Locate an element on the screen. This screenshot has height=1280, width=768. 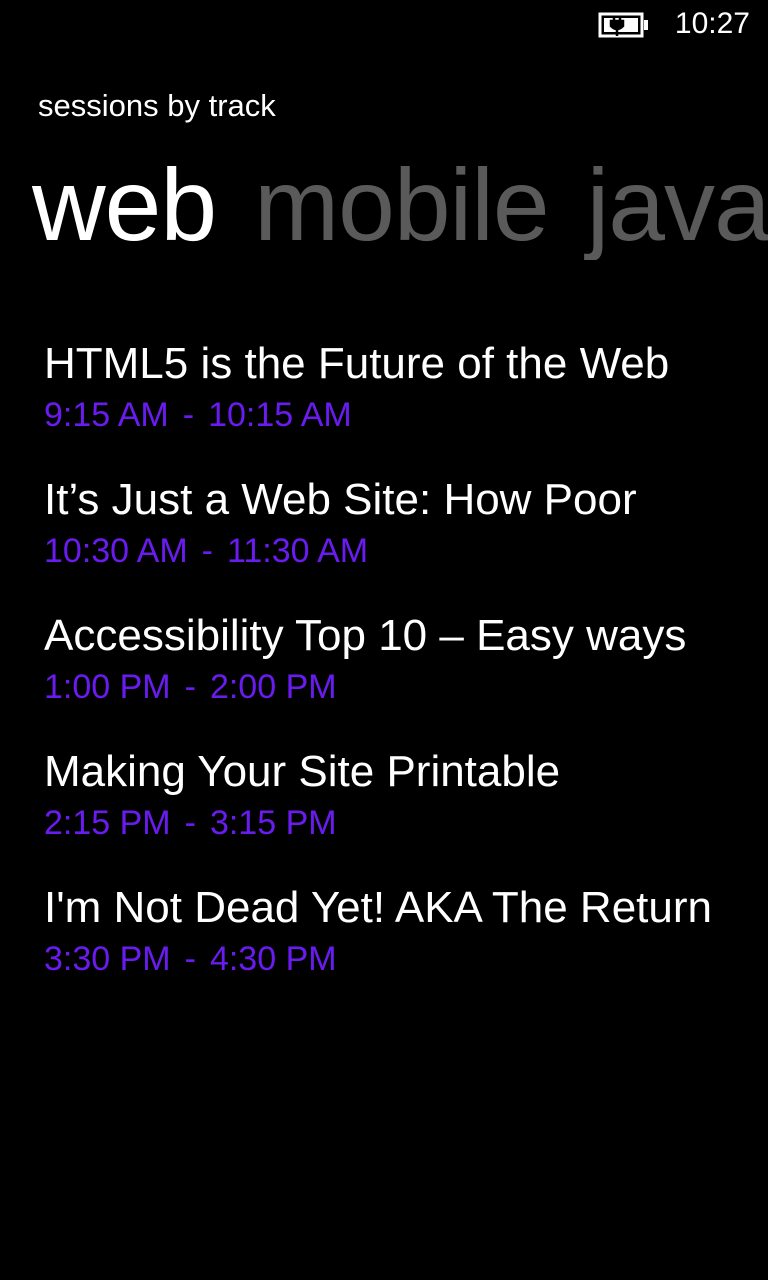
pivot-headers: web mobile java is located at coordinates (400, 205).